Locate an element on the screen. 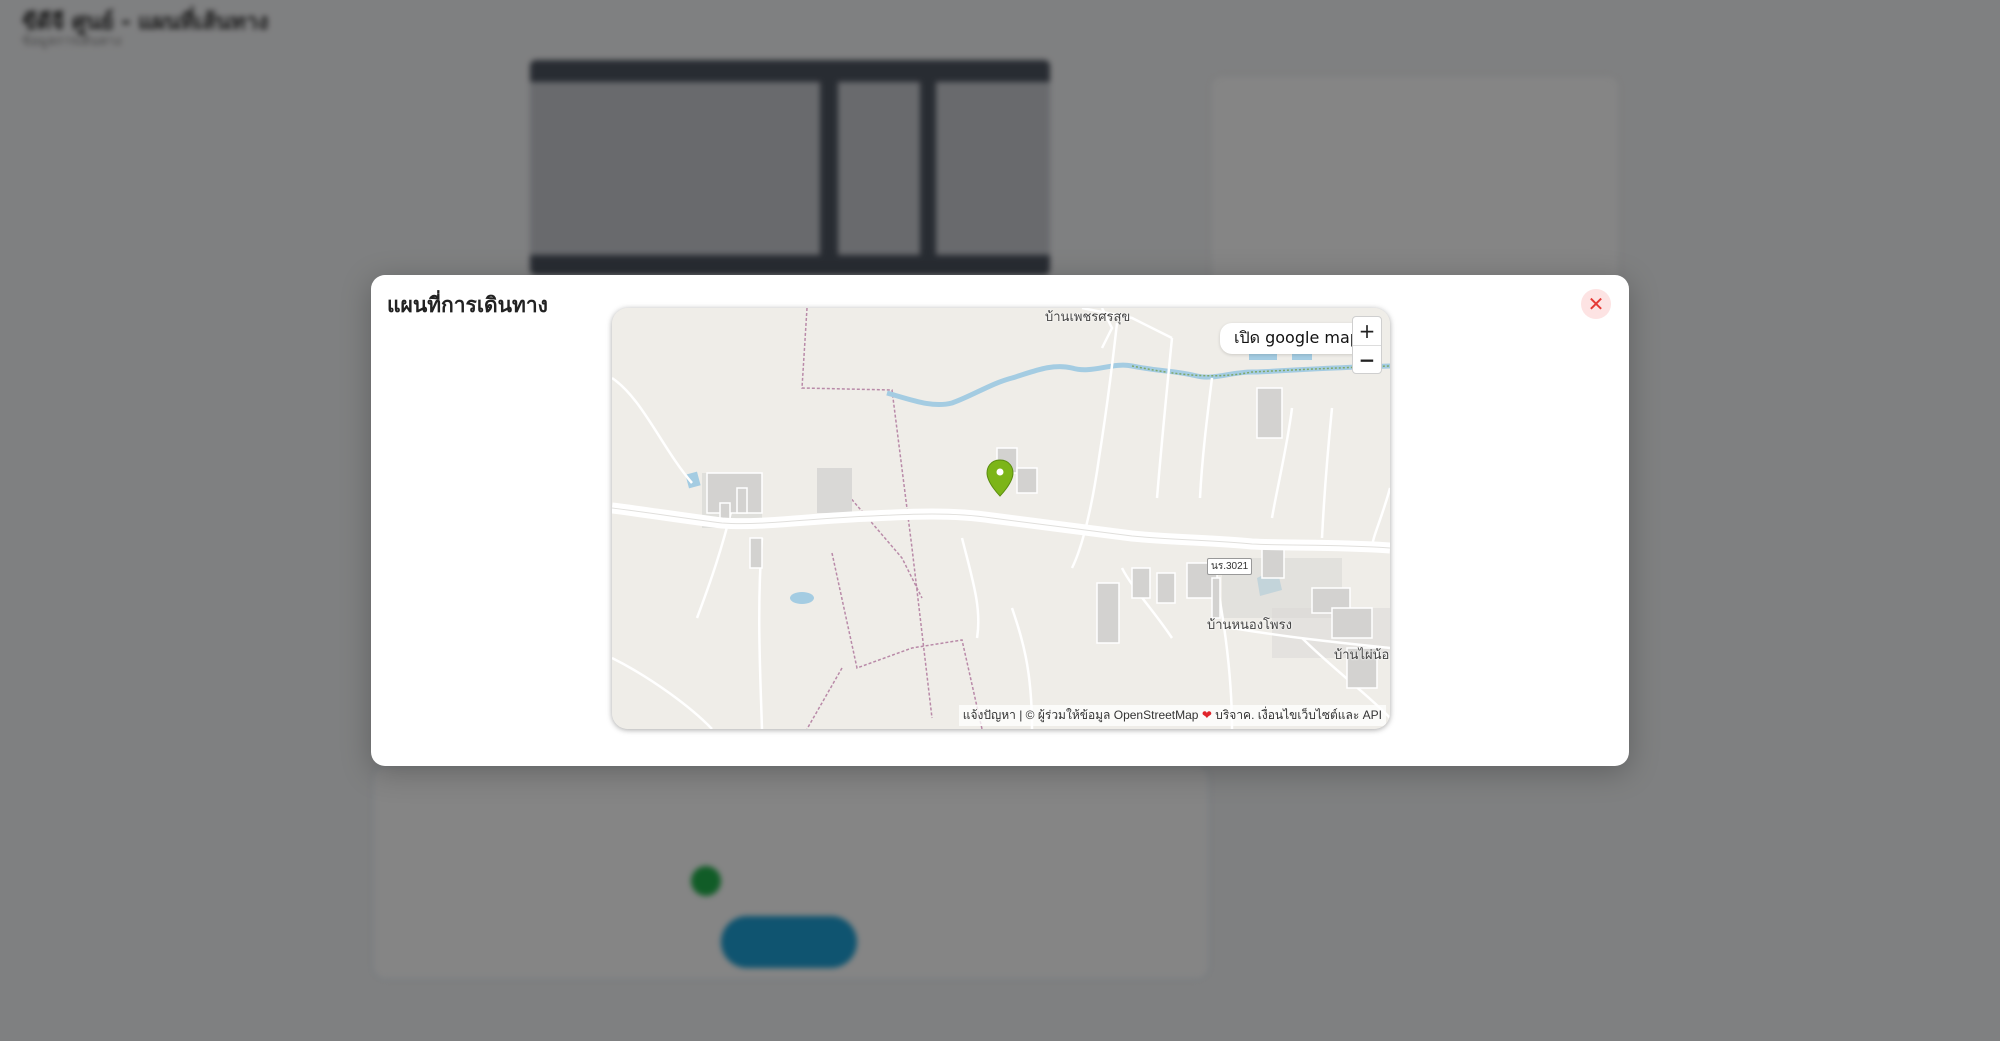  report-problem-link: แจ้งปัญหา is located at coordinates (989, 715).